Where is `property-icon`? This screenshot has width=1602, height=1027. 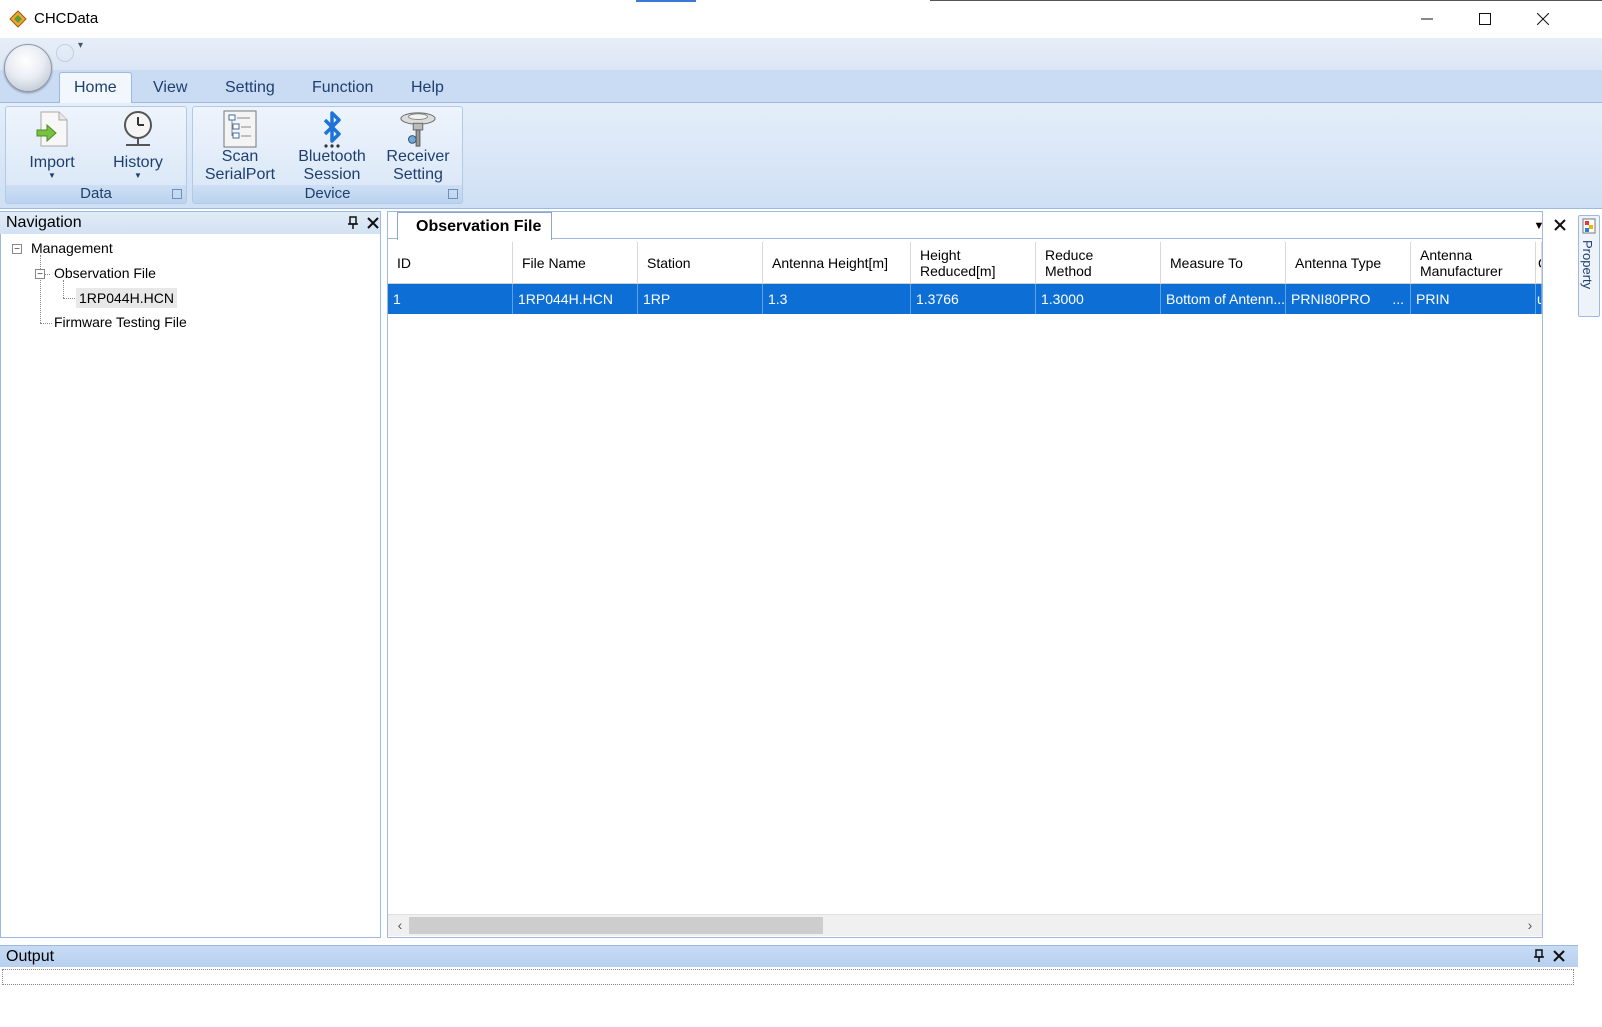 property-icon is located at coordinates (1589, 226).